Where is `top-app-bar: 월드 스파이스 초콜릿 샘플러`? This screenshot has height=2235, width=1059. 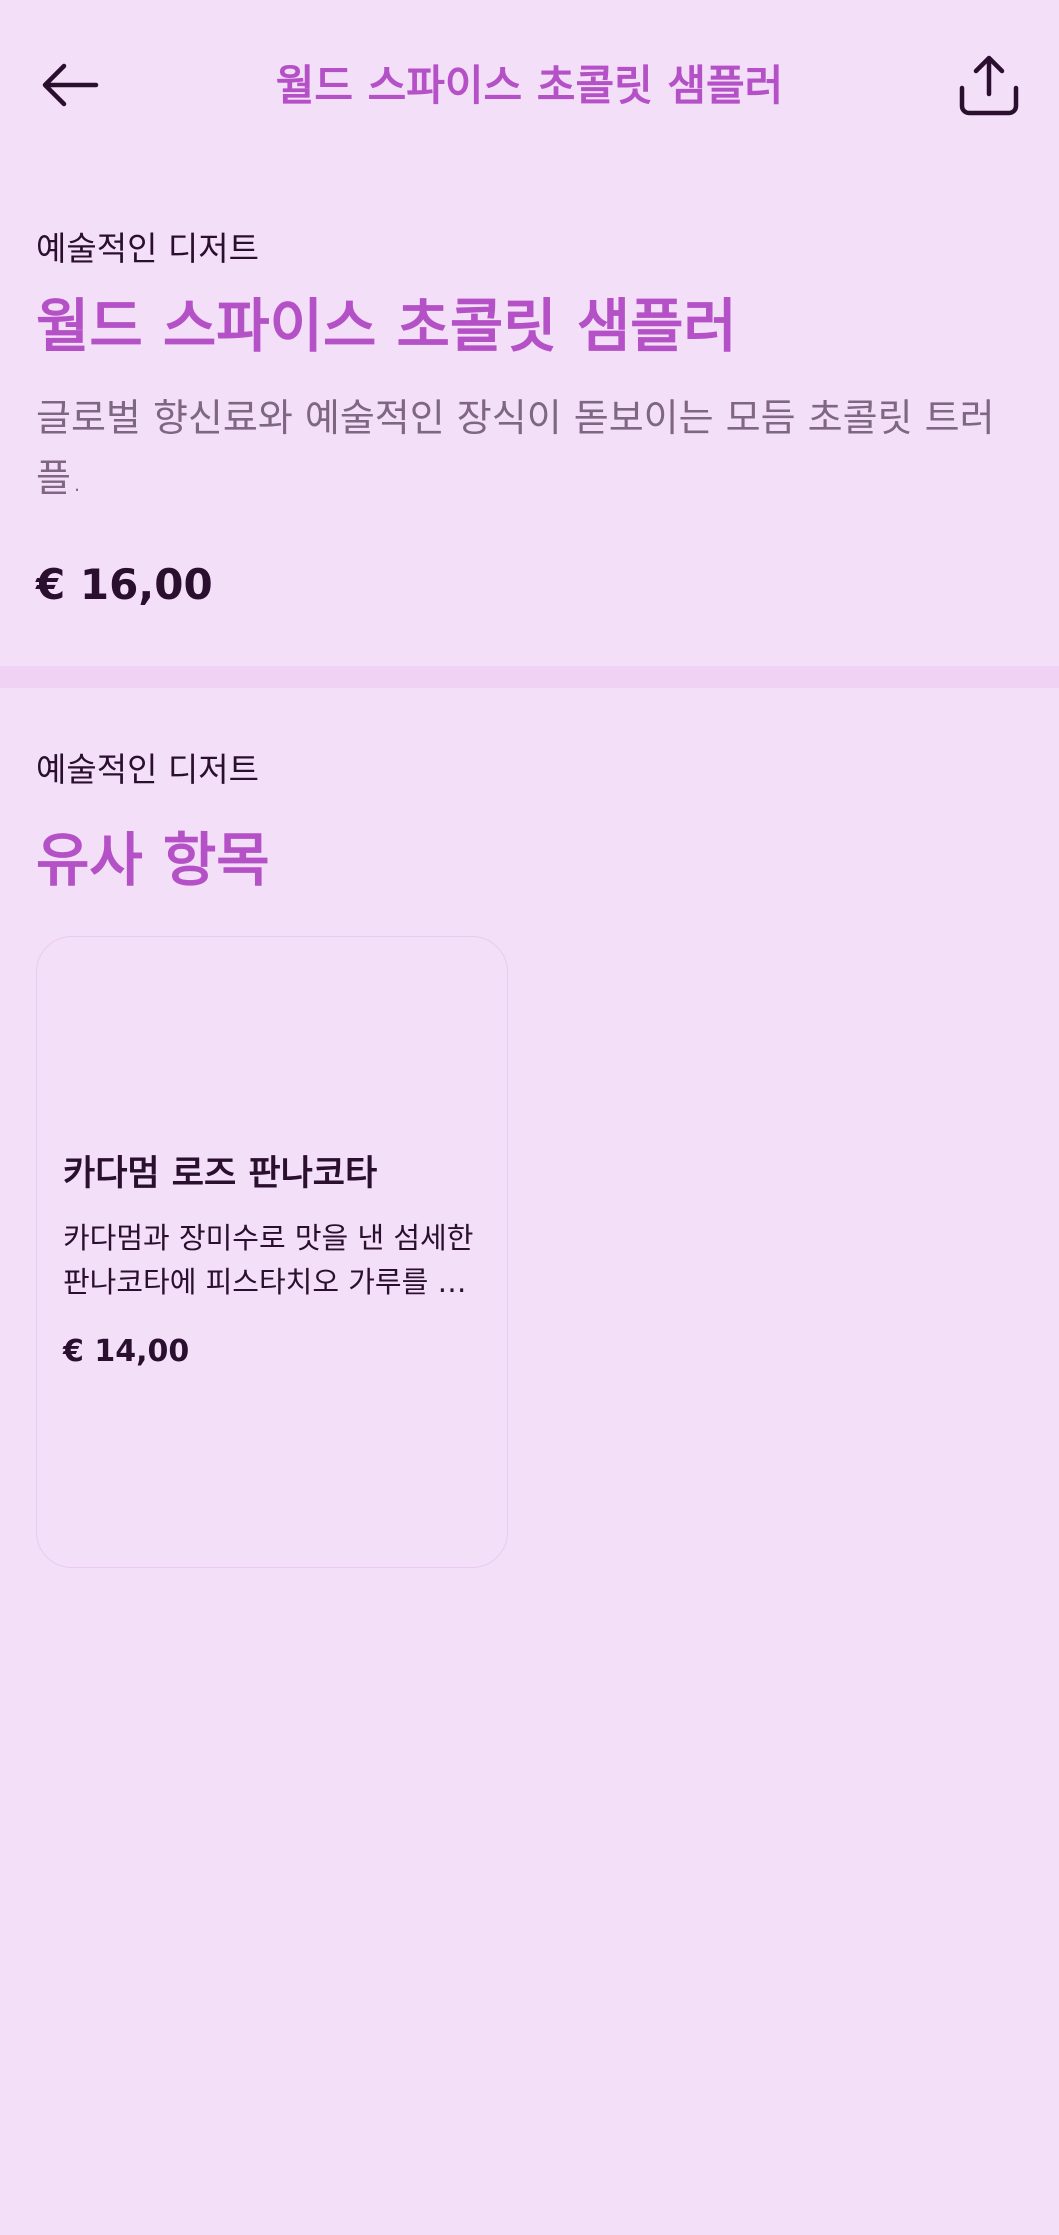 top-app-bar: 월드 스파이스 초콜릿 샘플러 is located at coordinates (529, 85).